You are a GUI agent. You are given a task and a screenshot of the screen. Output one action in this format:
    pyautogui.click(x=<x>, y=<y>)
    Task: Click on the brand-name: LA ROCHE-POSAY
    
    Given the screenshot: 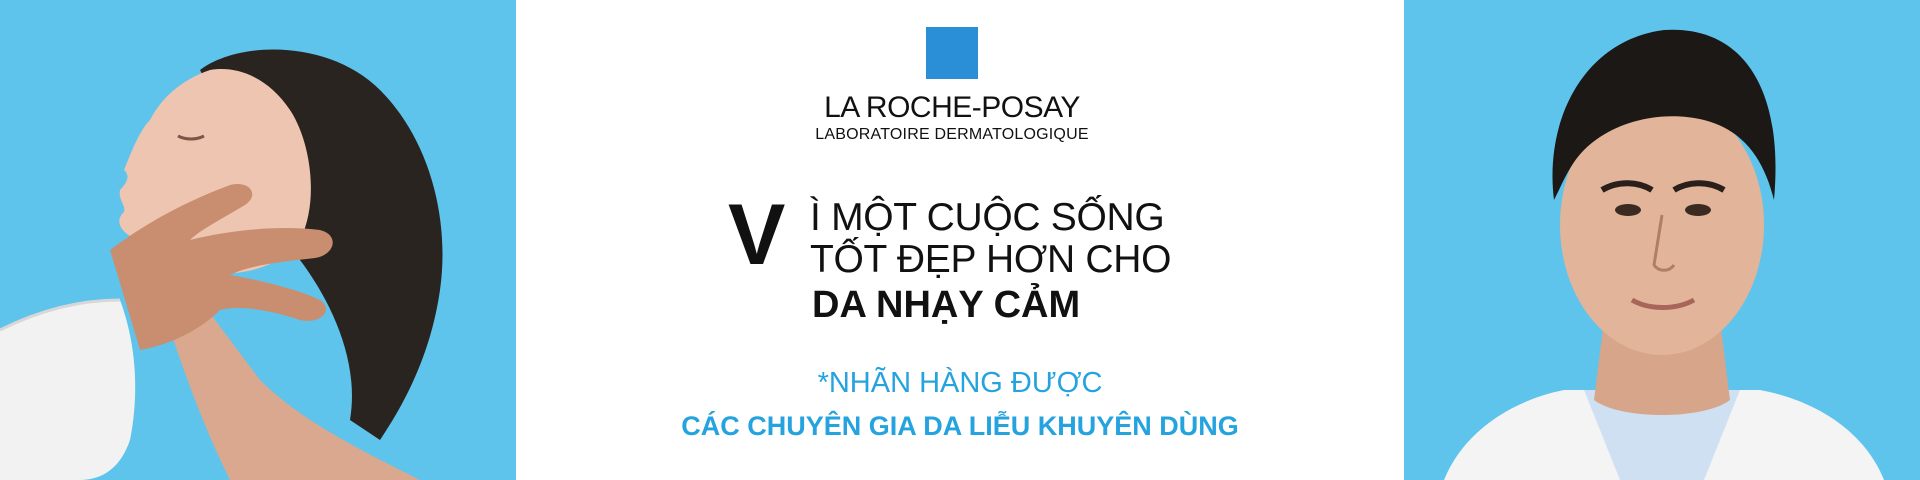 What is the action you would take?
    pyautogui.click(x=952, y=107)
    